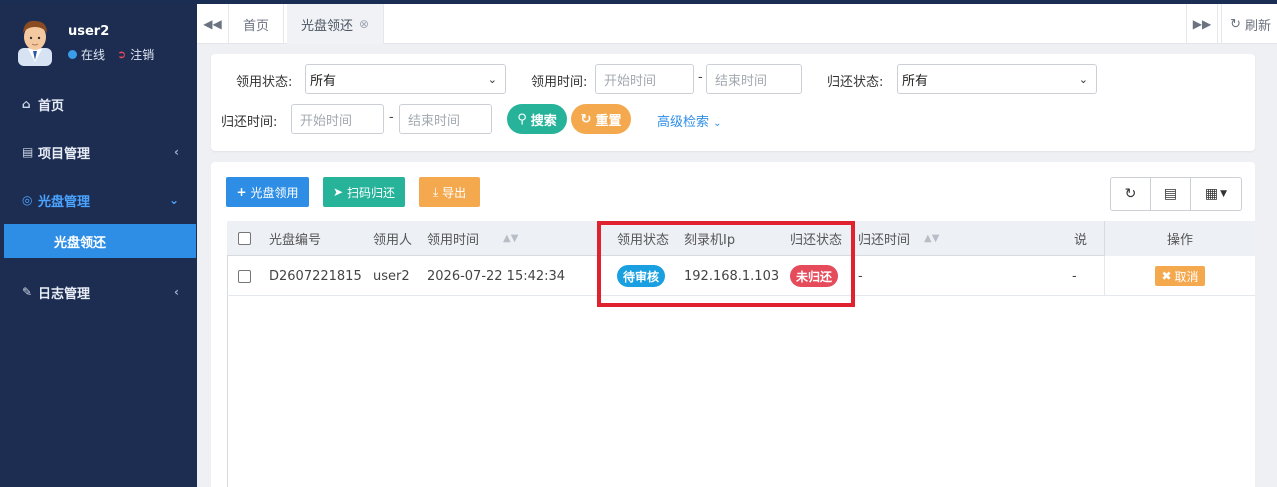 Image resolution: width=1277 pixels, height=487 pixels. I want to click on cancel-label: 取消, so click(1186, 276).